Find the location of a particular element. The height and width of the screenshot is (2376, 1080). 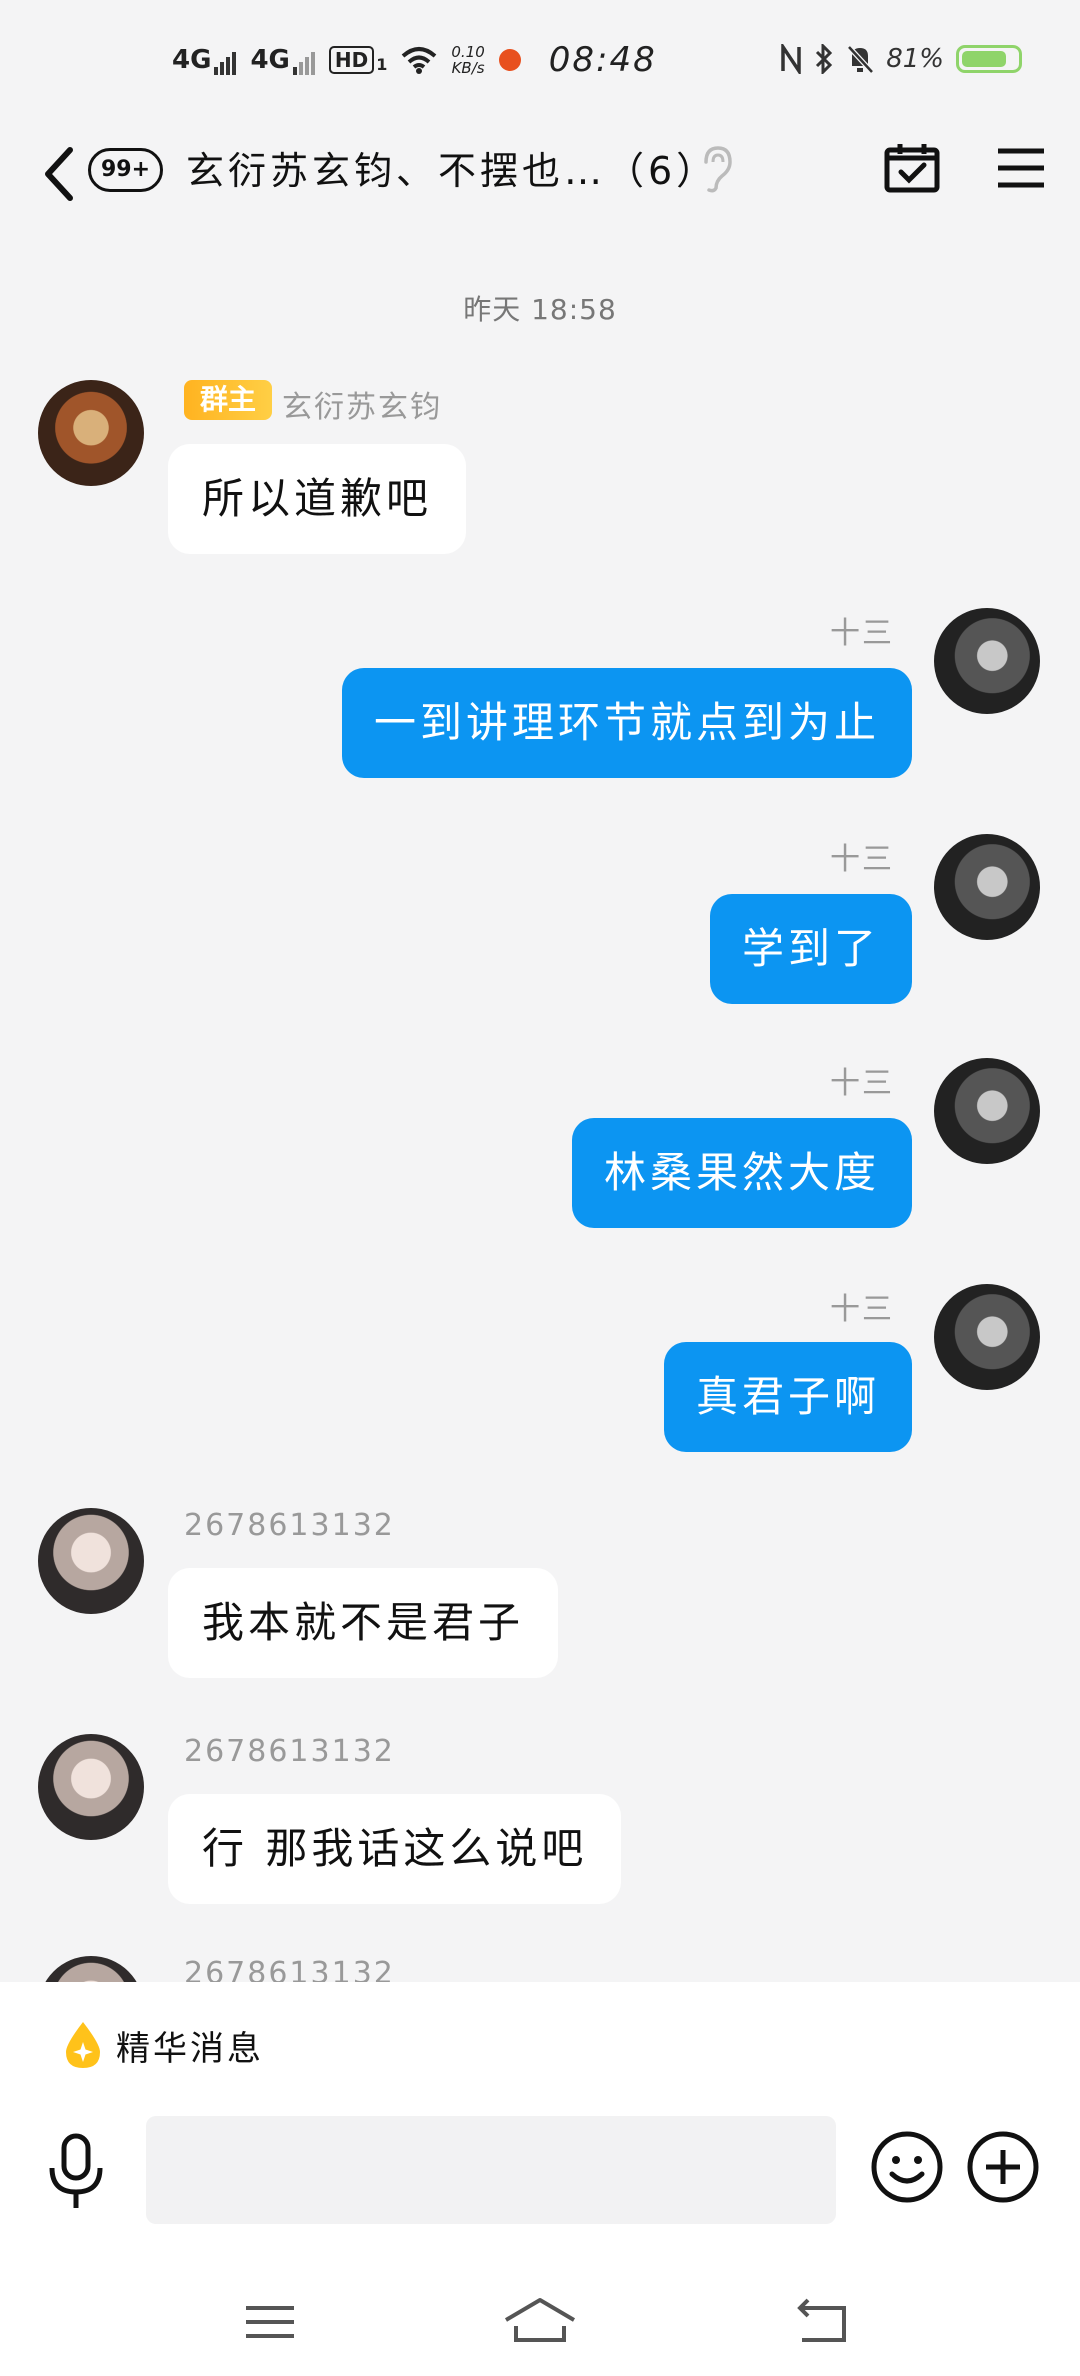

essence-label: 精华消息 is located at coordinates (190, 2048).